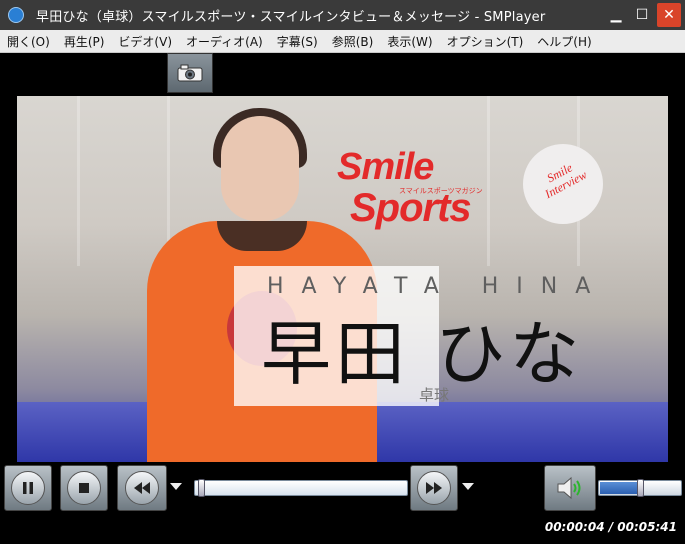  What do you see at coordinates (485, 41) in the screenshot?
I see `menu-options: オプション(T)` at bounding box center [485, 41].